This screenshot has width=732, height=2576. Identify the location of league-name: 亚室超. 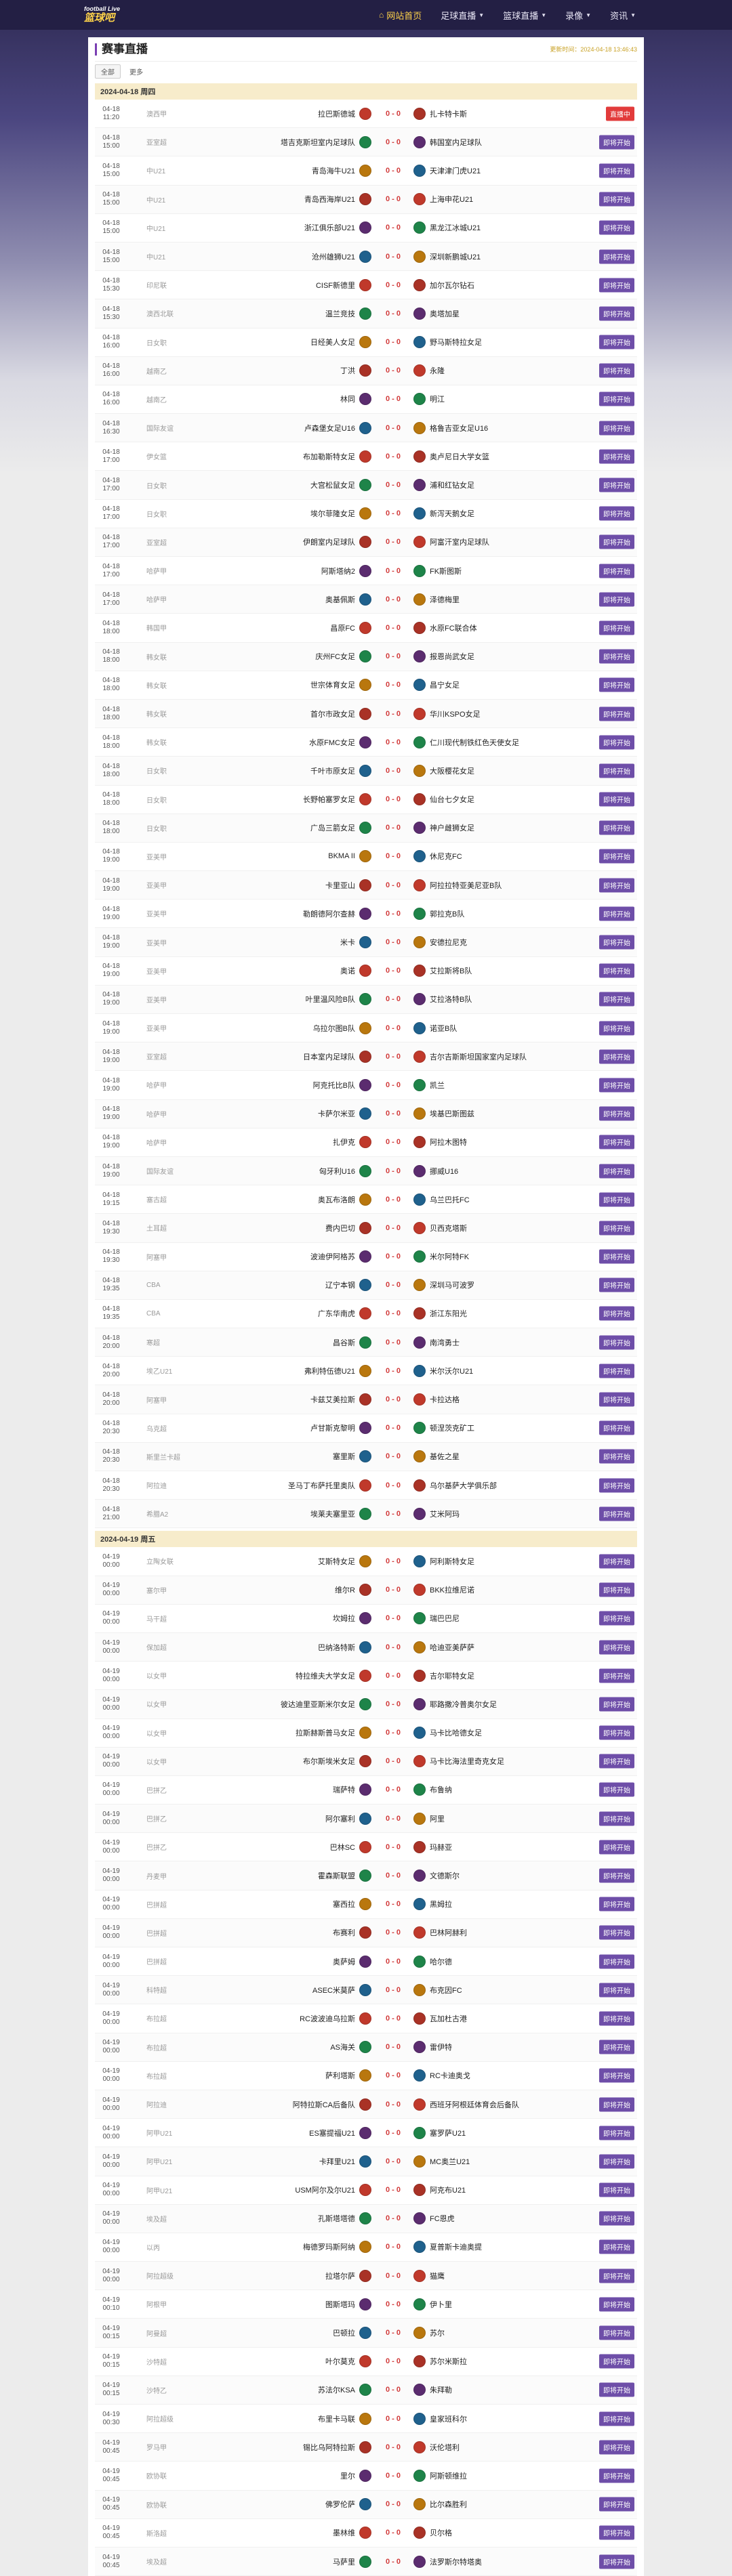
(155, 1056).